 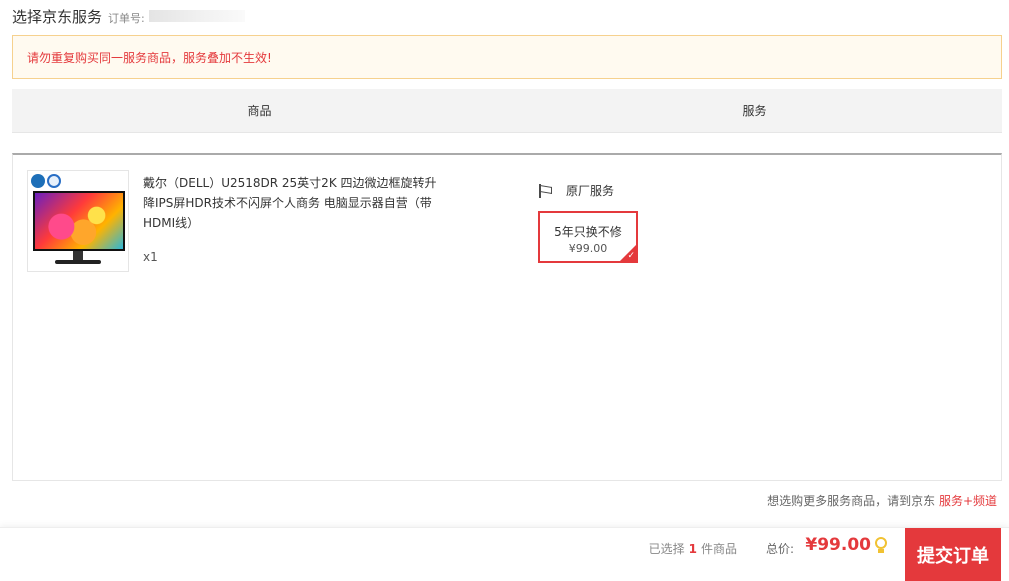 I want to click on brand-badges, so click(x=46, y=181).